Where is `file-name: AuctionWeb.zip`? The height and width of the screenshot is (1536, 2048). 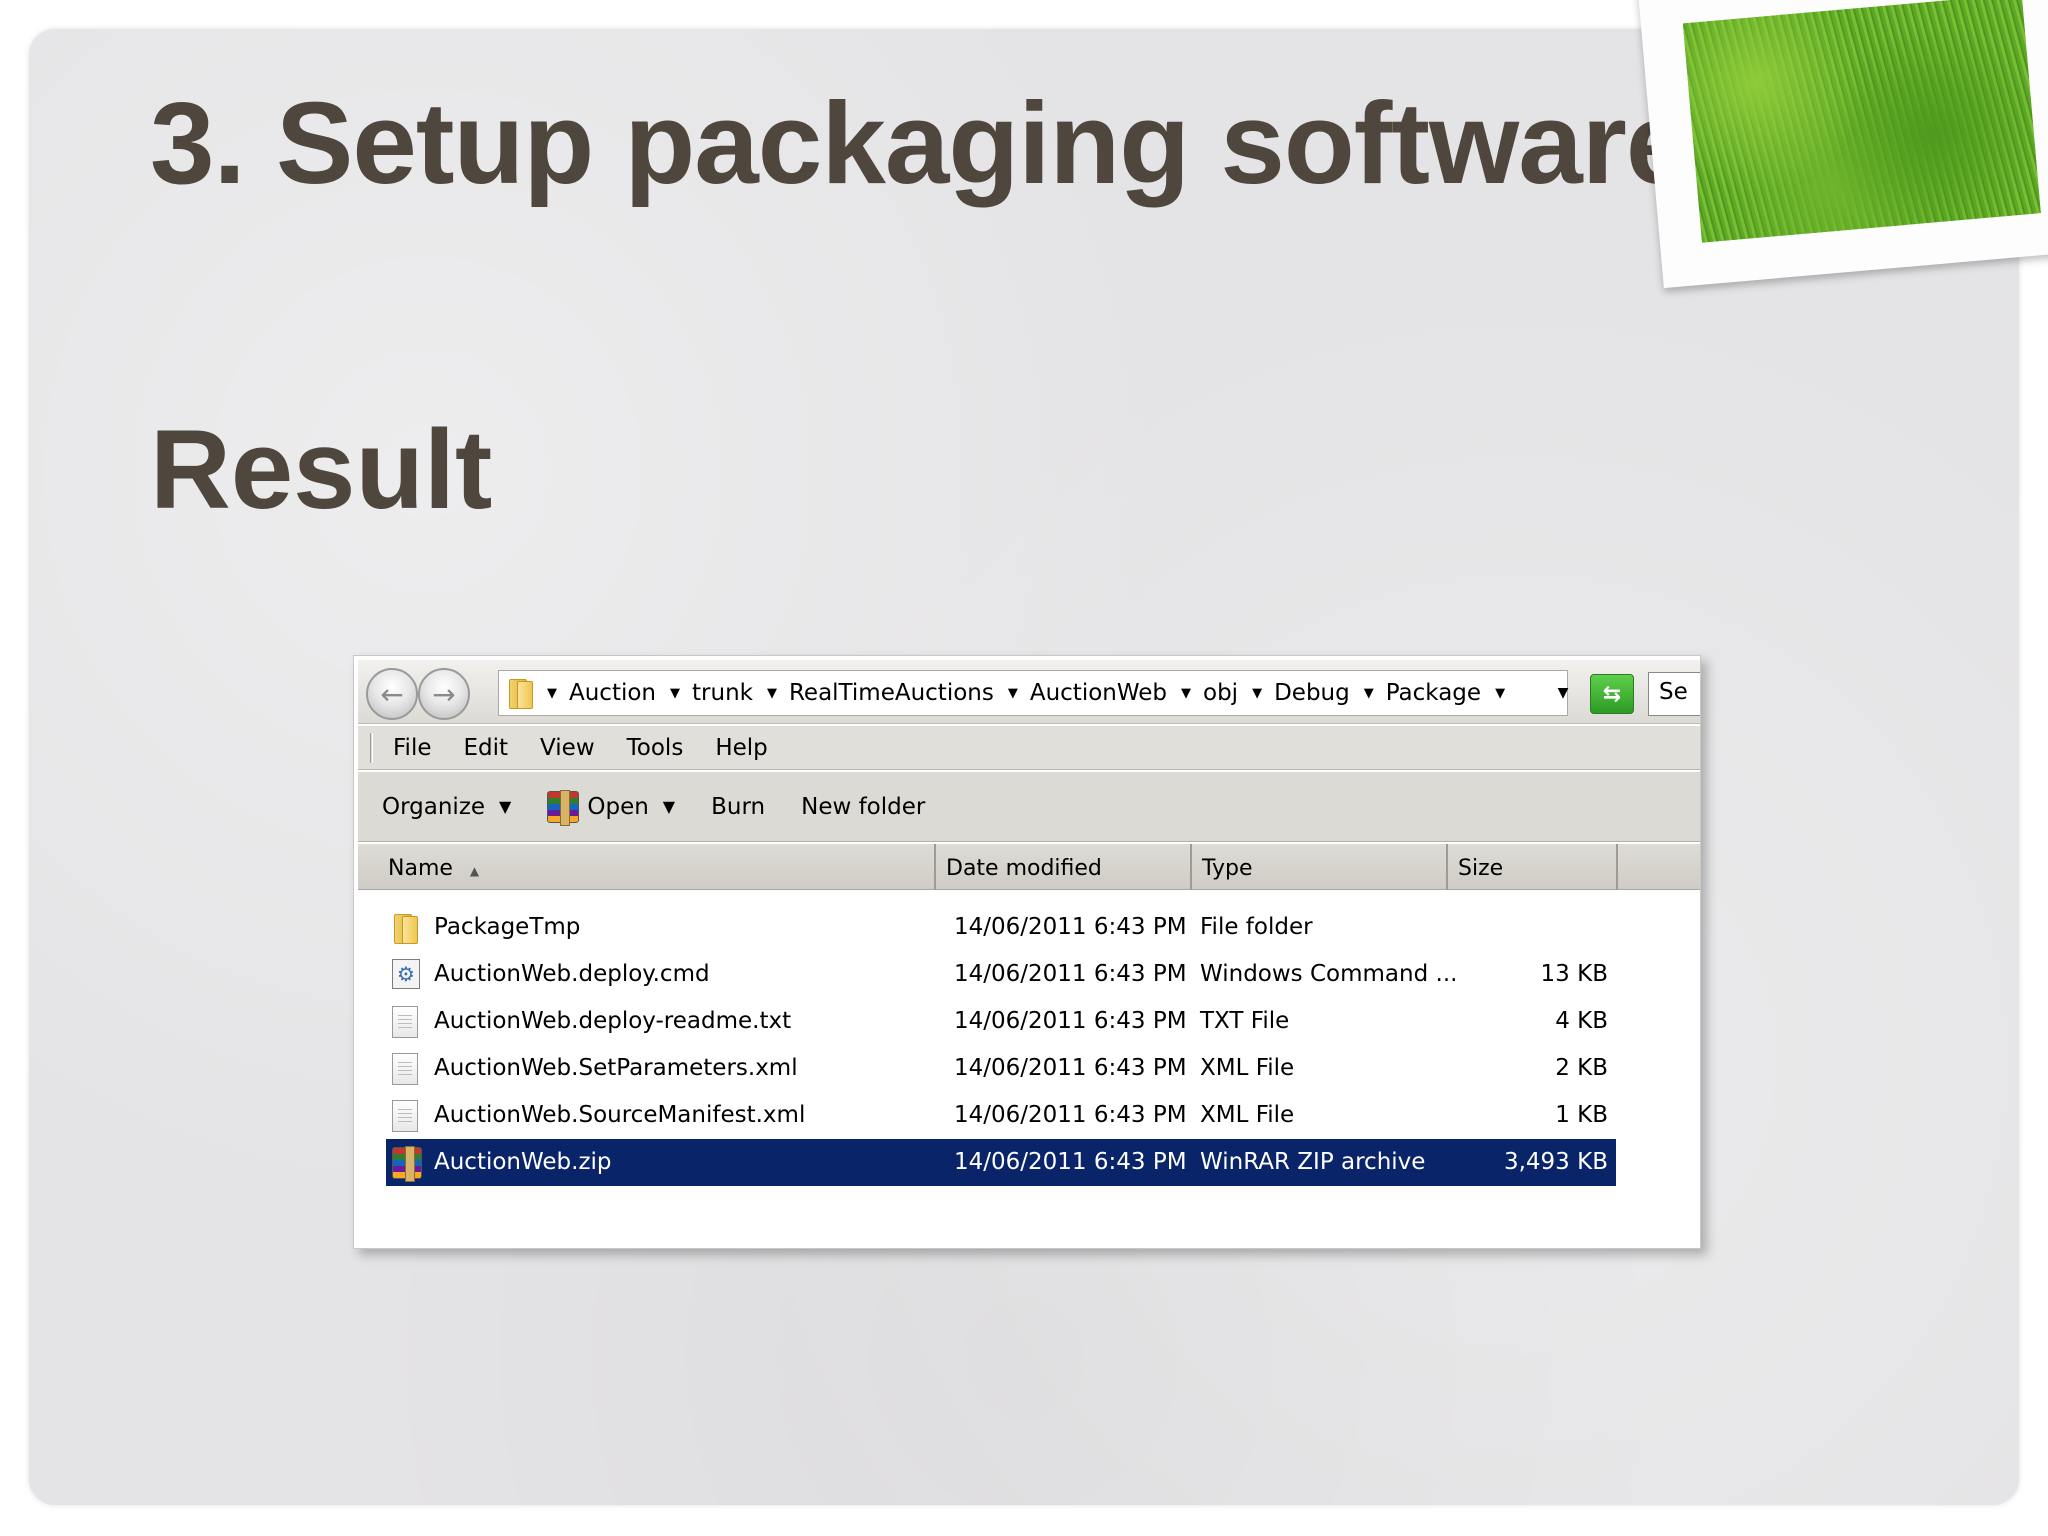 file-name: AuctionWeb.zip is located at coordinates (523, 1162).